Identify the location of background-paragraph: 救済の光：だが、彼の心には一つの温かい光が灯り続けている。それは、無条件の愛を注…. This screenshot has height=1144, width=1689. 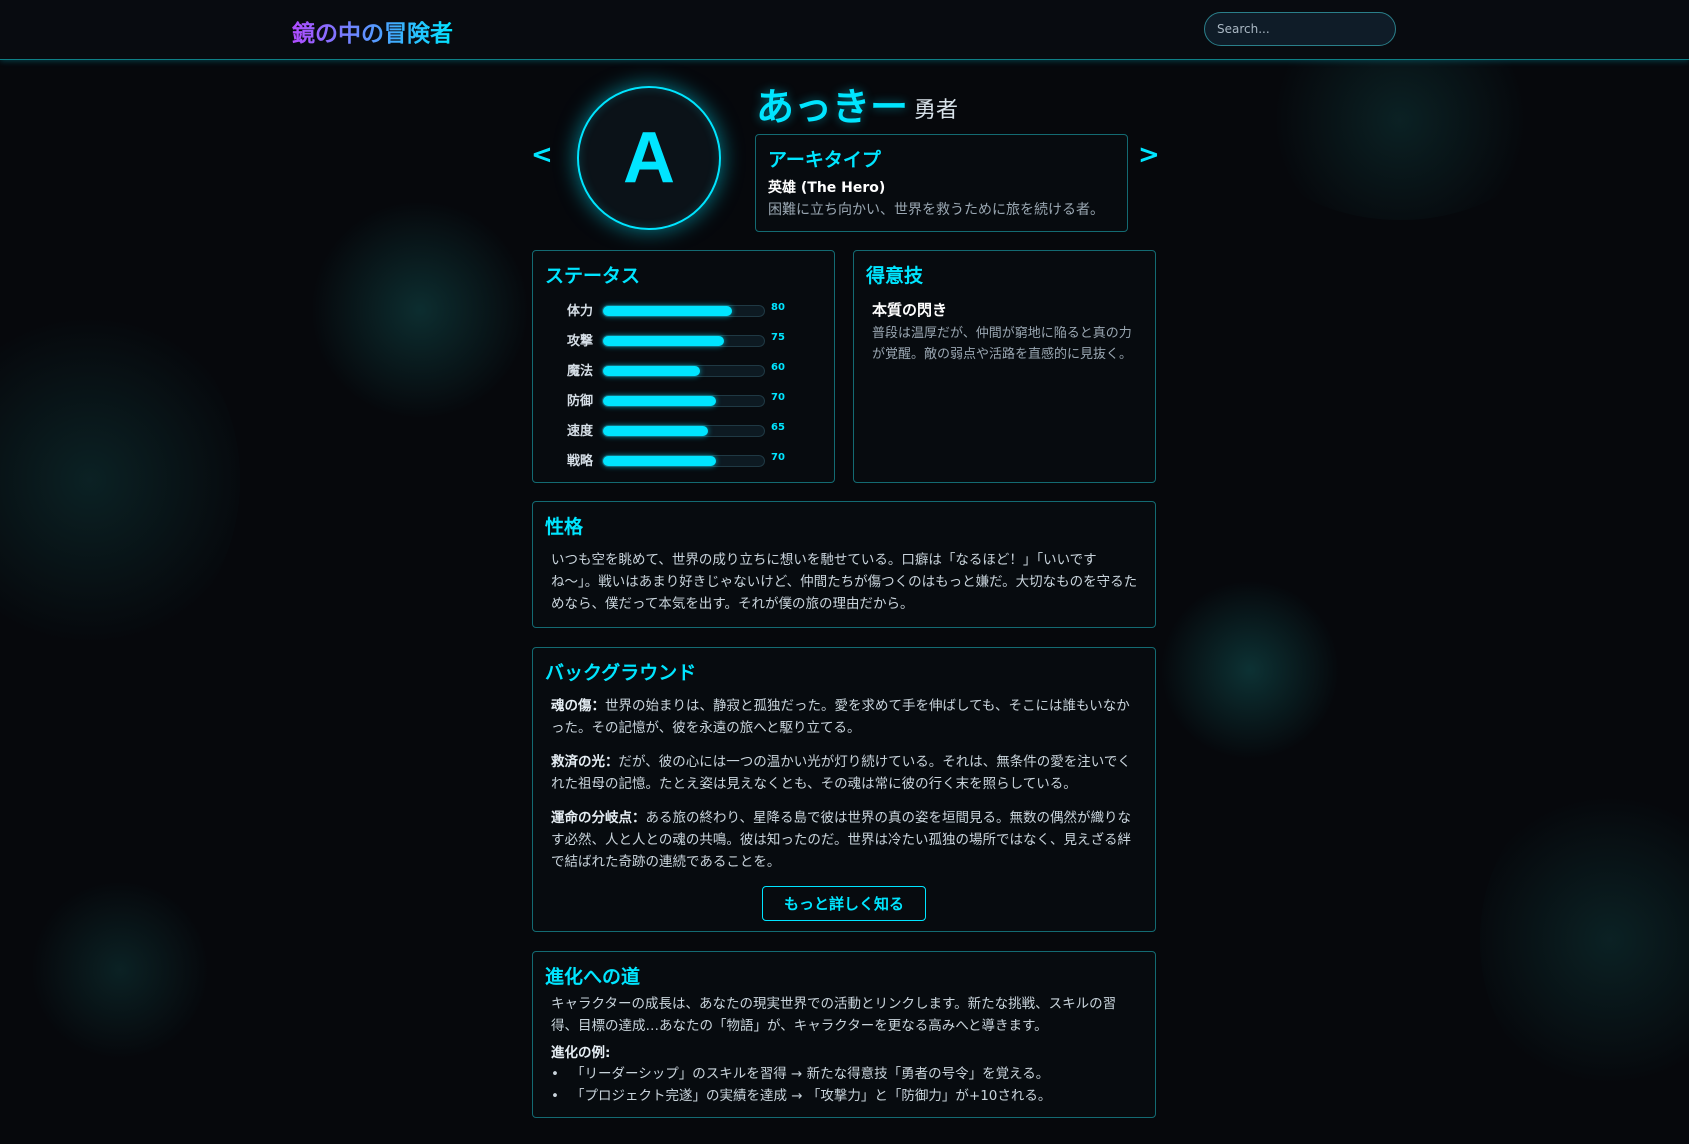
(847, 773).